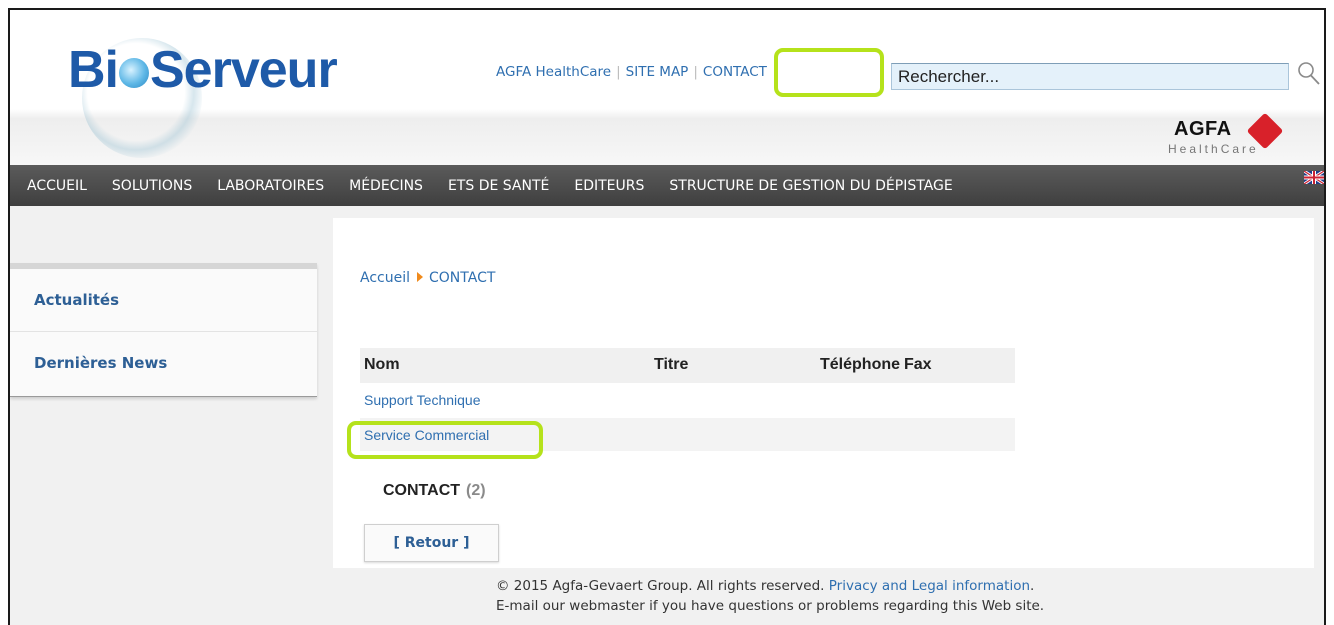 Image resolution: width=1334 pixels, height=625 pixels. Describe the element at coordinates (163, 300) in the screenshot. I see `sidebar-item-actualites: Actualités` at that location.